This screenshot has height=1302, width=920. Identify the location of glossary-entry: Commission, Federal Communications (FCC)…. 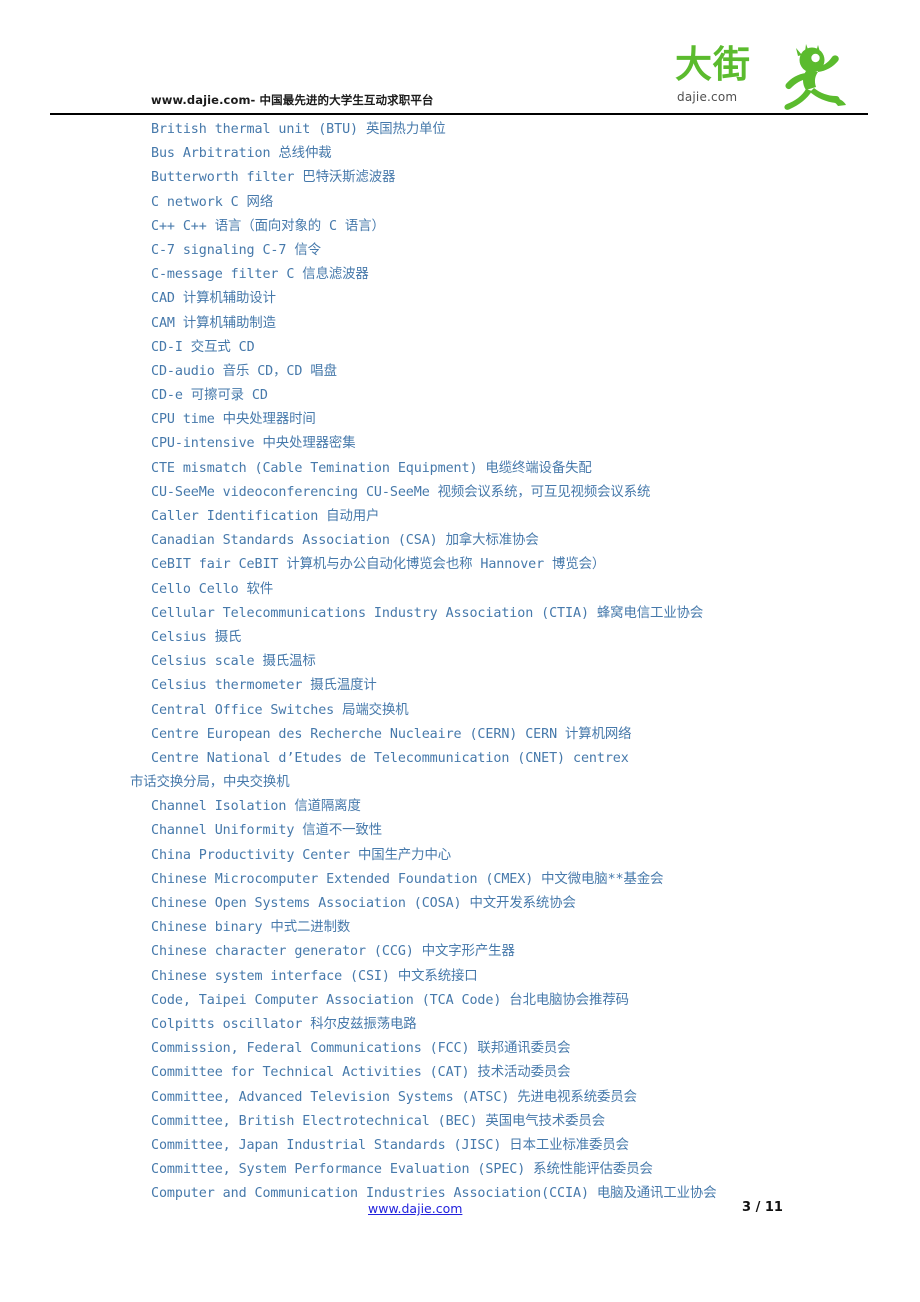
(361, 1049).